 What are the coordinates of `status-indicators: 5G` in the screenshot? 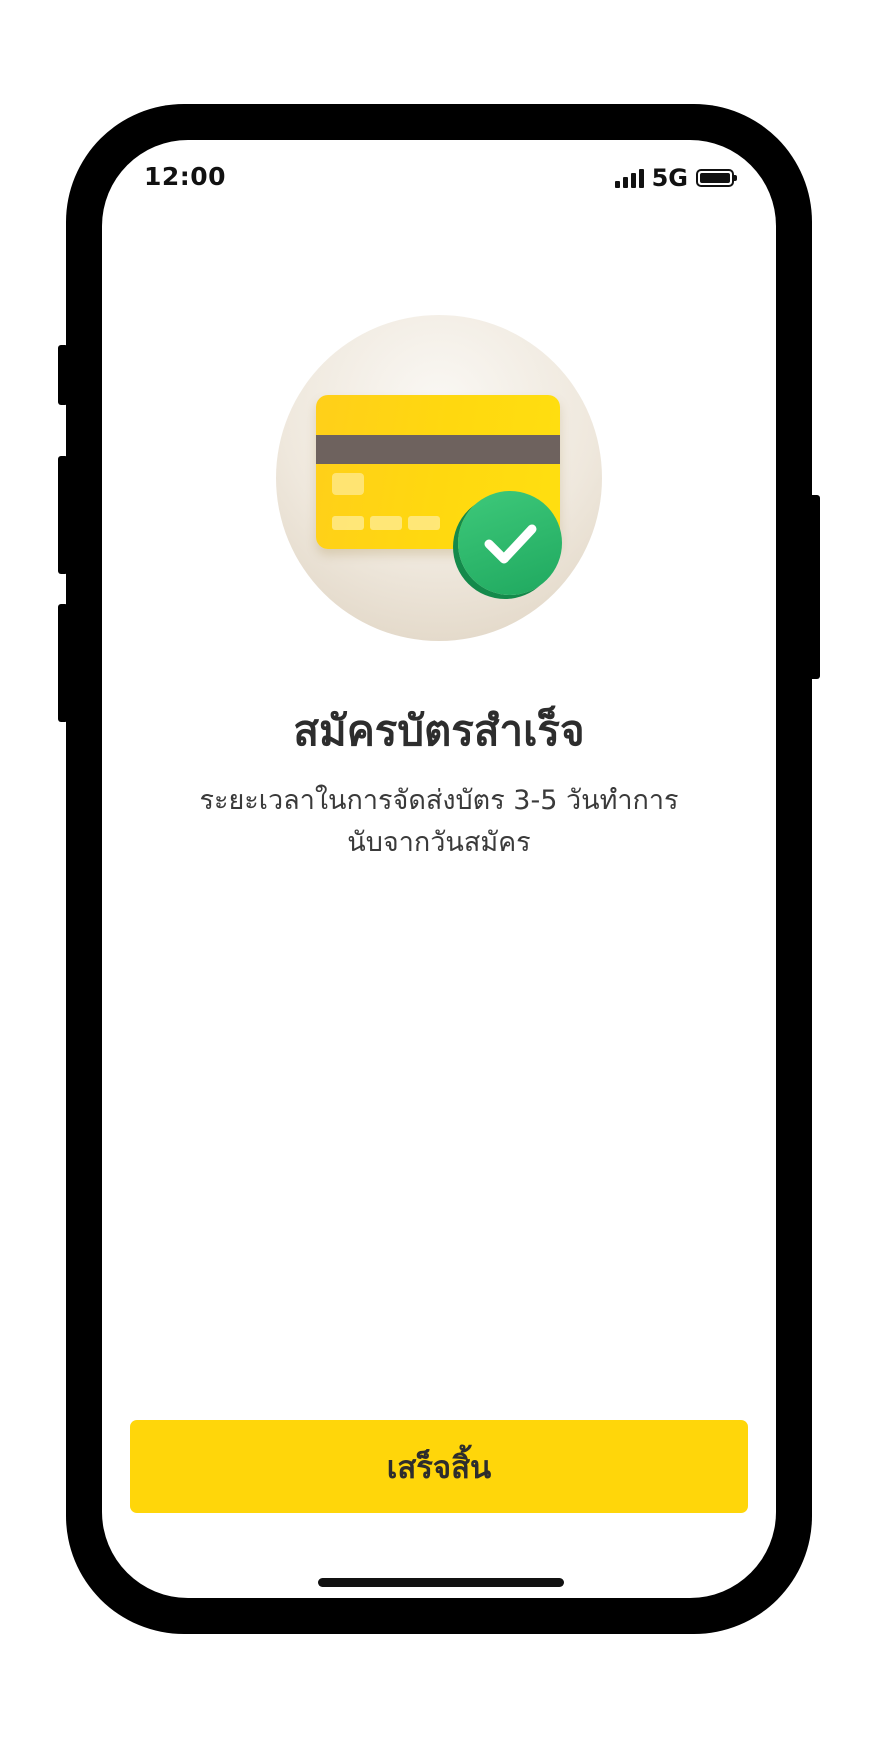 It's located at (675, 178).